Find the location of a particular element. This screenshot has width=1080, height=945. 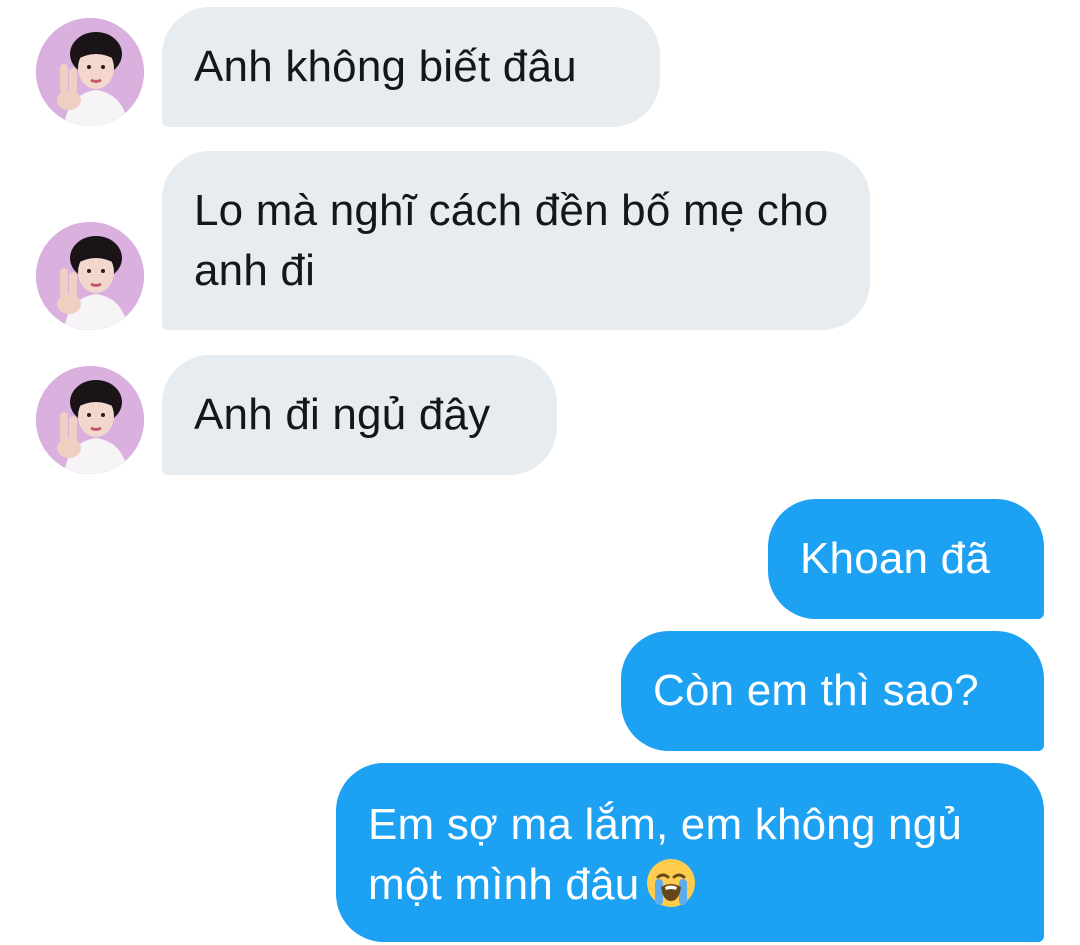

message-text: Anh đi ngủ đây is located at coordinates (342, 414).